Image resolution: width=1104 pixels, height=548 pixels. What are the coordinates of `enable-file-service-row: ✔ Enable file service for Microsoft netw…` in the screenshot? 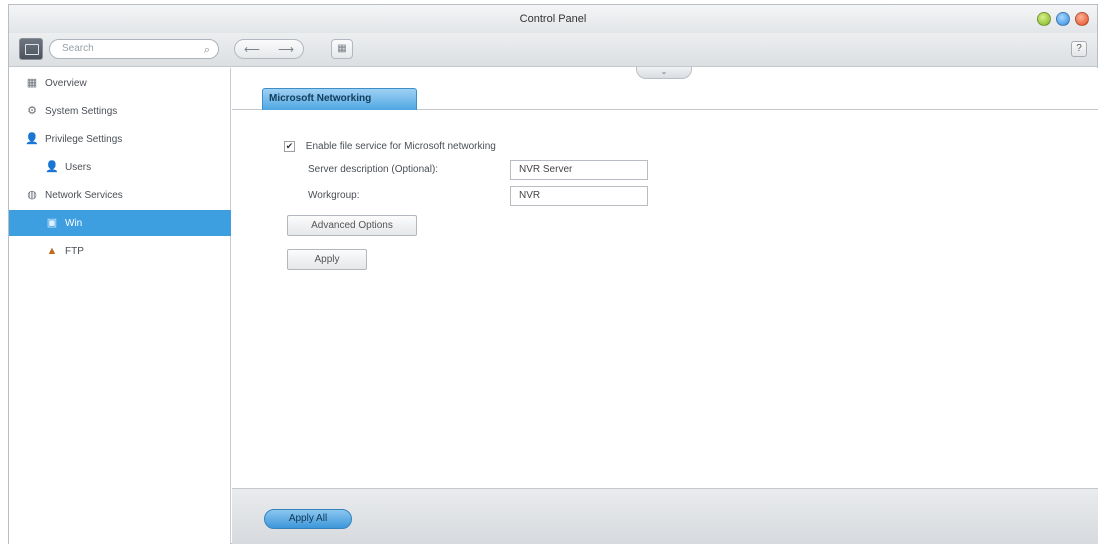 It's located at (390, 146).